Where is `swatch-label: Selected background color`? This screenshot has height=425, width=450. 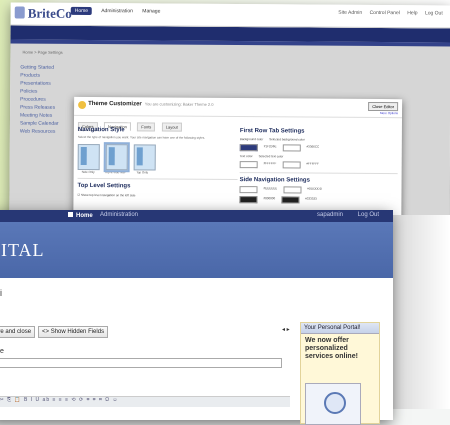 swatch-label: Selected background color is located at coordinates (287, 139).